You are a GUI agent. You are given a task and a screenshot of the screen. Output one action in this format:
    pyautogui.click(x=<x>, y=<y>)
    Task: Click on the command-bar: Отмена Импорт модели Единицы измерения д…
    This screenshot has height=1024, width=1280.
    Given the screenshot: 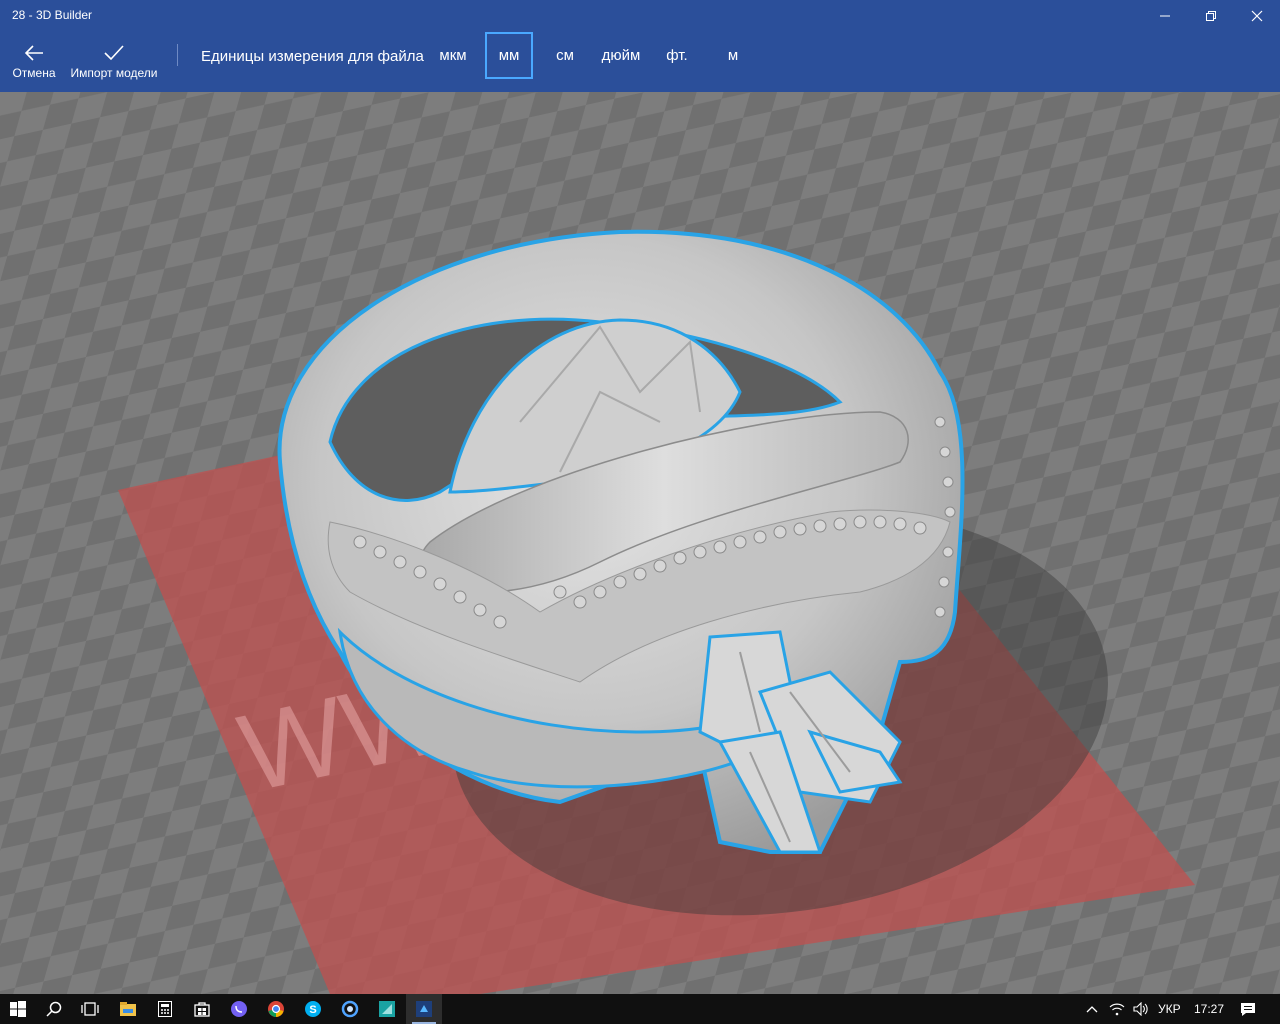 What is the action you would take?
    pyautogui.click(x=640, y=62)
    